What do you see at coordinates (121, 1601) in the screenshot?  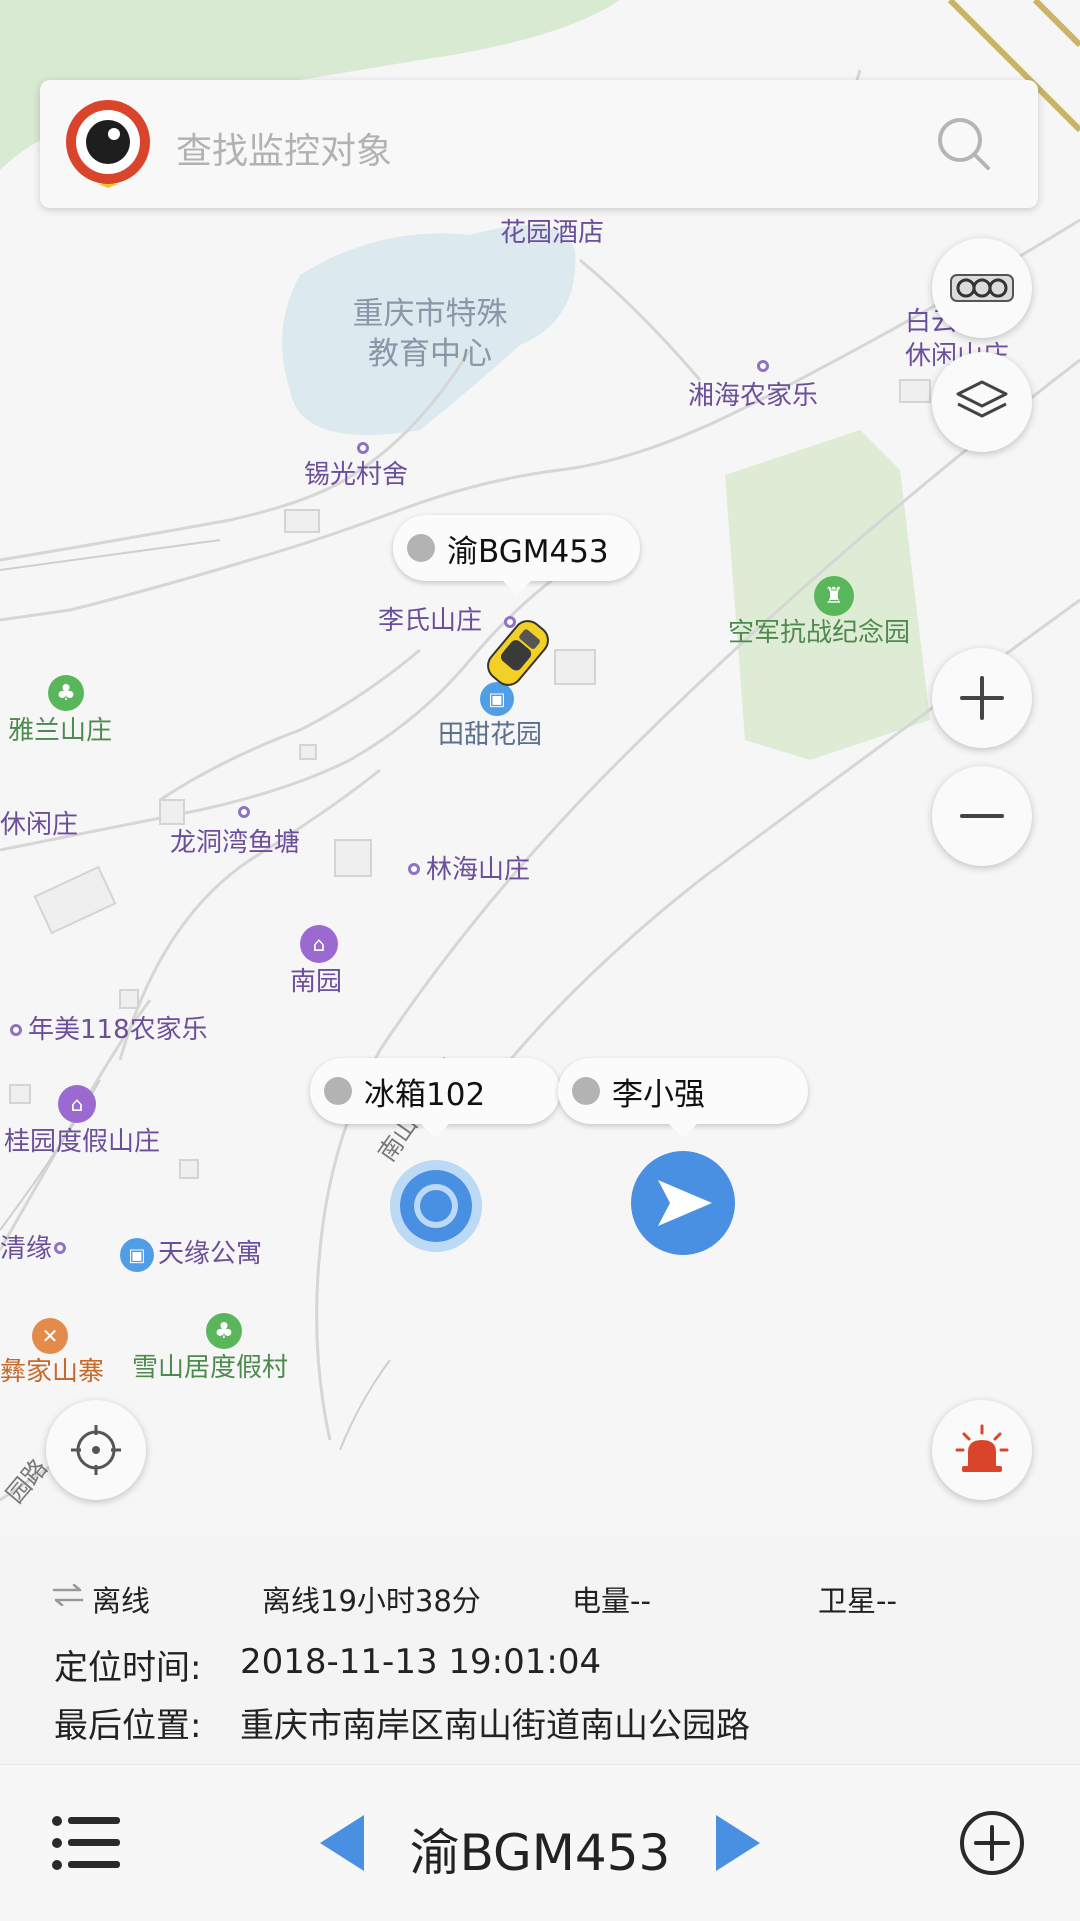 I see `status-text: 离线` at bounding box center [121, 1601].